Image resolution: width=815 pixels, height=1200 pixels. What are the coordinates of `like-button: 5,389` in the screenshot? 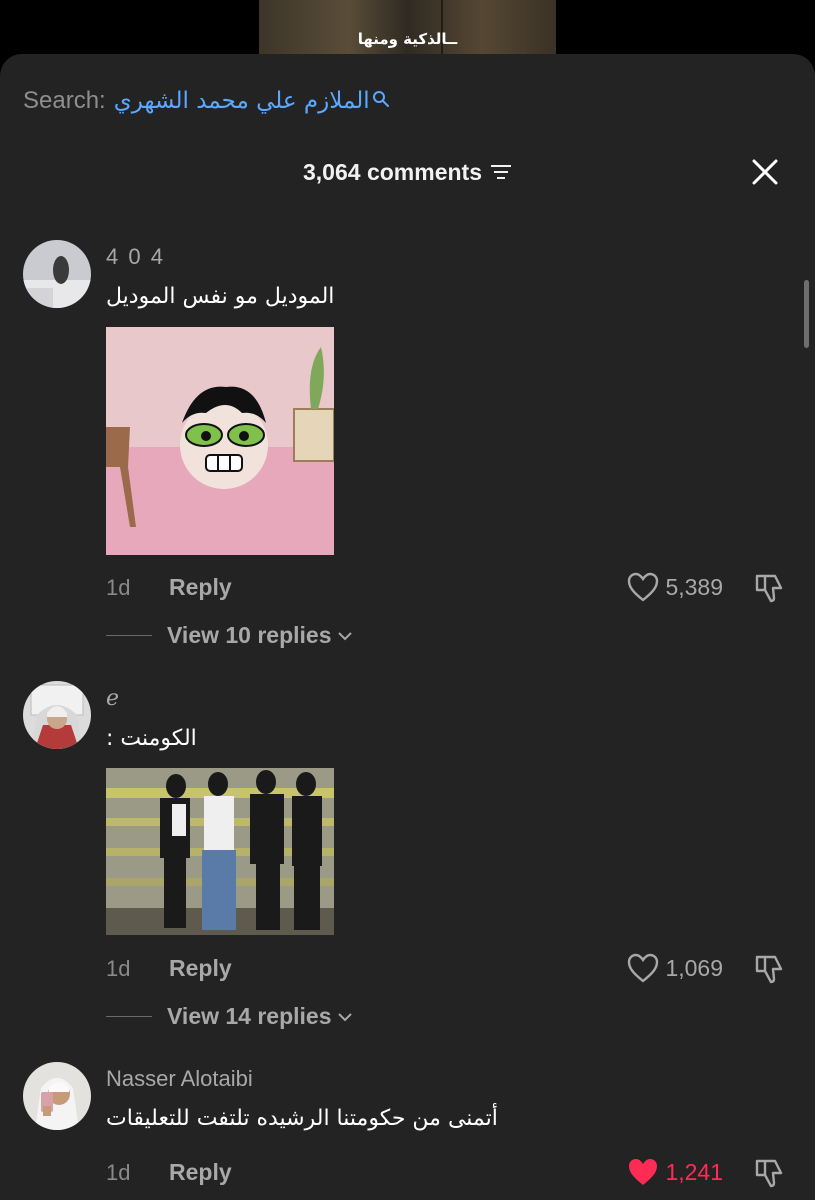 It's located at (675, 587).